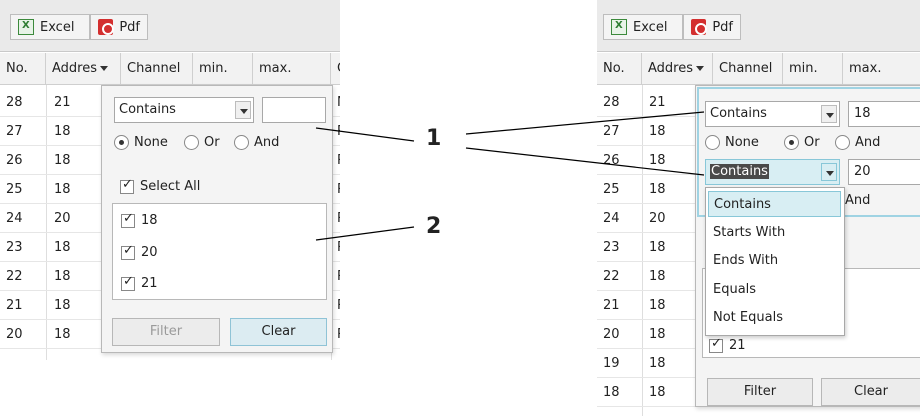 This screenshot has width=920, height=416. I want to click on callout-lines, so click(510, 176).